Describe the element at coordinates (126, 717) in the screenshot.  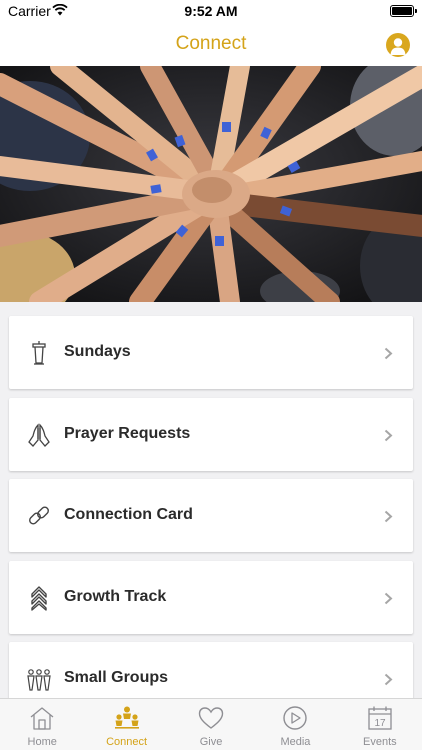
I see `connect-people-icon` at that location.